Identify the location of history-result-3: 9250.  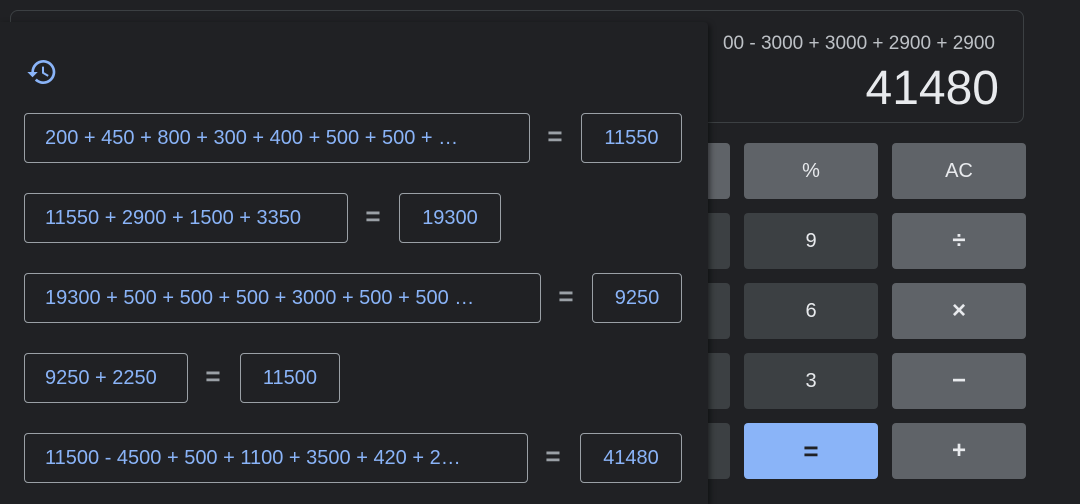
(637, 298).